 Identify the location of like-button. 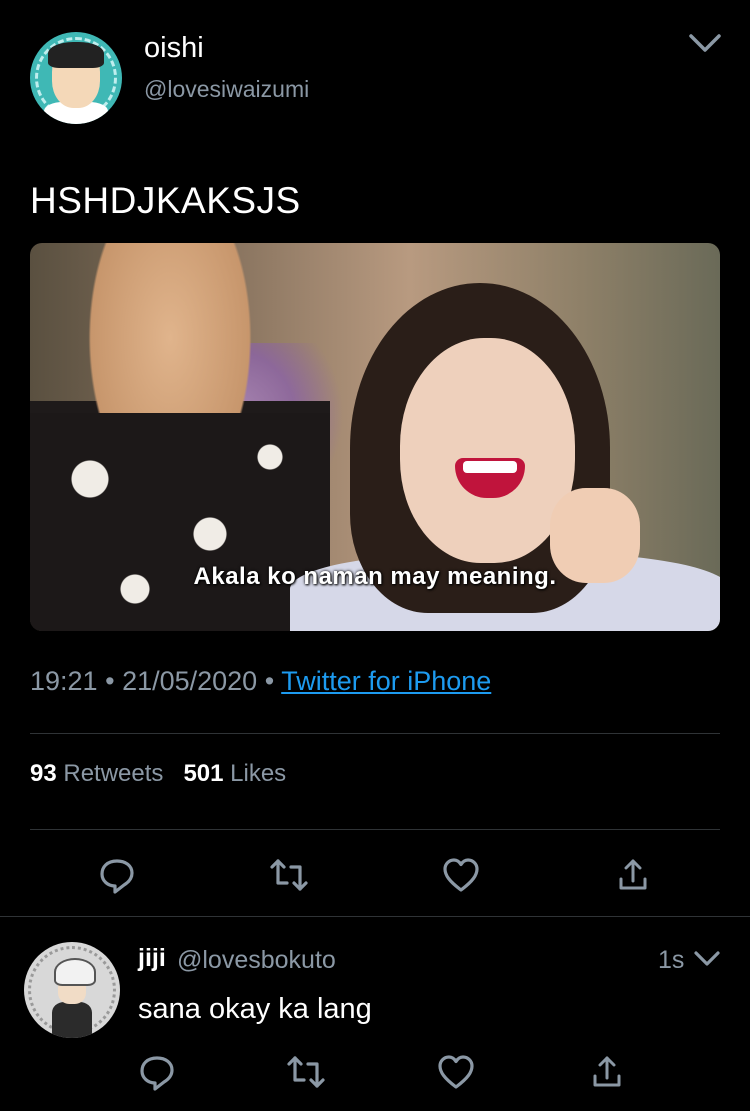
(461, 875).